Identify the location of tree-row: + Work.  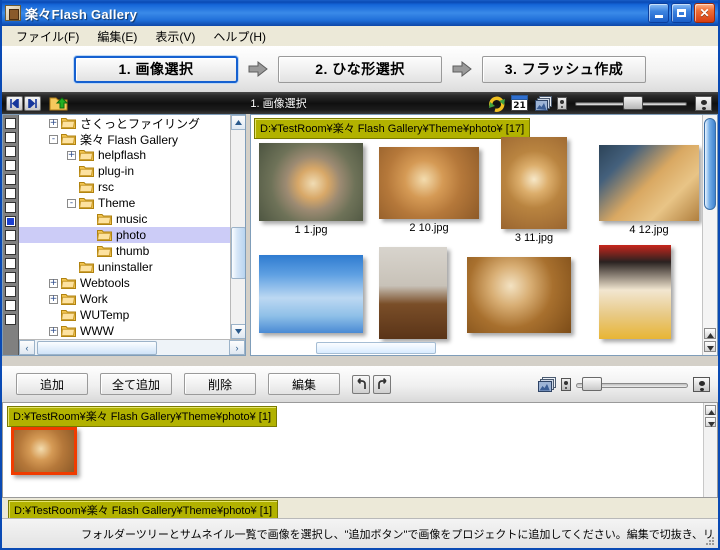
(125, 299).